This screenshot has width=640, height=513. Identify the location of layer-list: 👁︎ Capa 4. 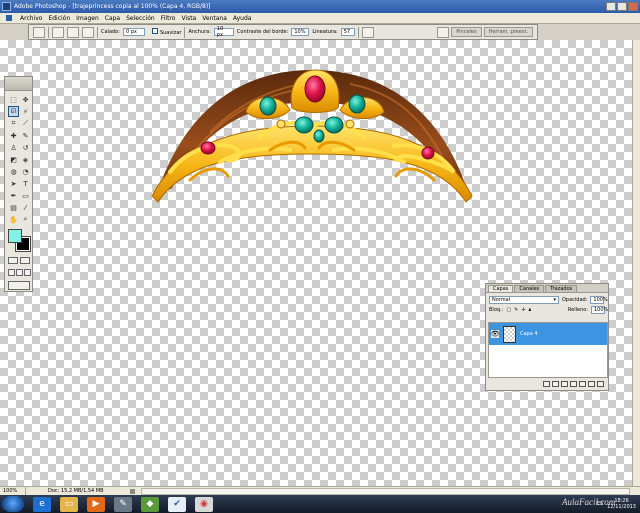
(548, 350).